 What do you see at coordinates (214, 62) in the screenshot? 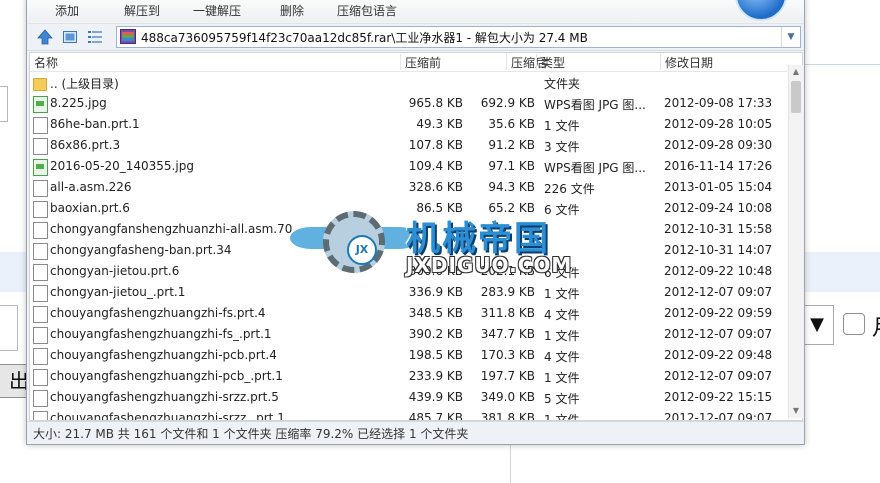
I see `column-name: 名称` at bounding box center [214, 62].